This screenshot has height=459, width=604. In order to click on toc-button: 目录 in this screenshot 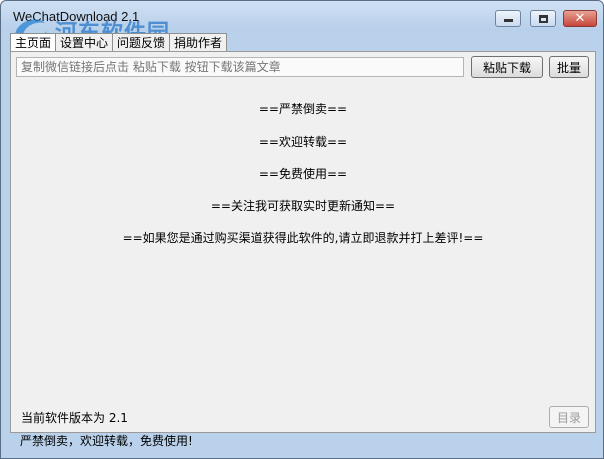, I will do `click(569, 417)`.